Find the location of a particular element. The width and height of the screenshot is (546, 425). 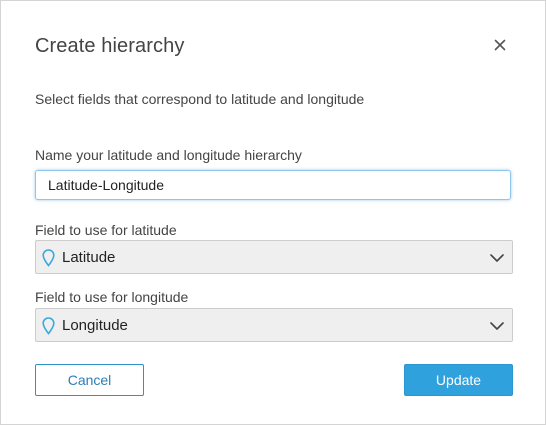

dialog-title: Create hierarchy is located at coordinates (110, 46).